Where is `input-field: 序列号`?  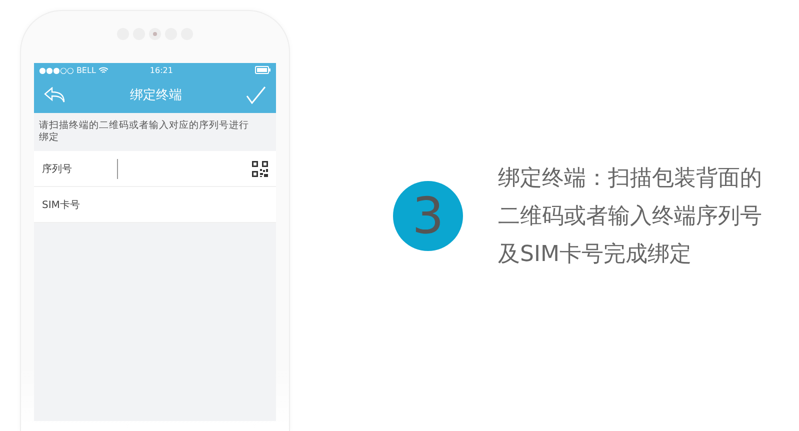
input-field: 序列号 is located at coordinates (155, 169).